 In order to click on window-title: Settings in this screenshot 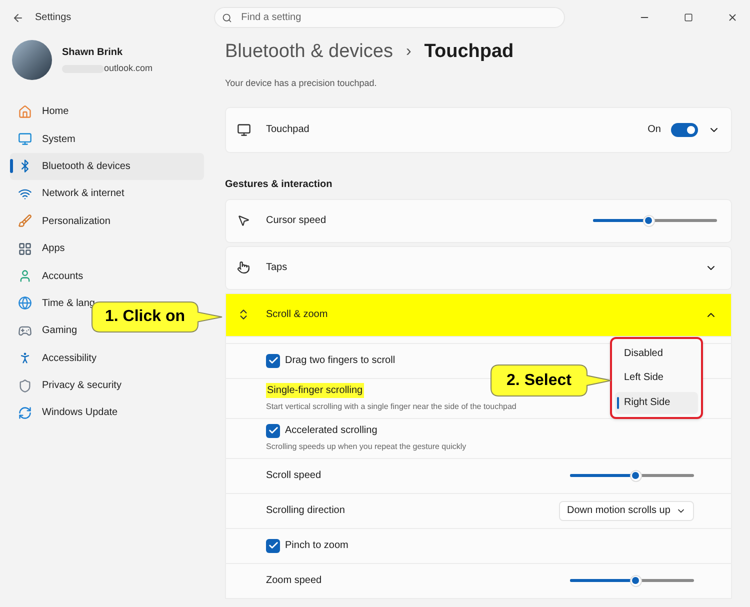, I will do `click(53, 18)`.